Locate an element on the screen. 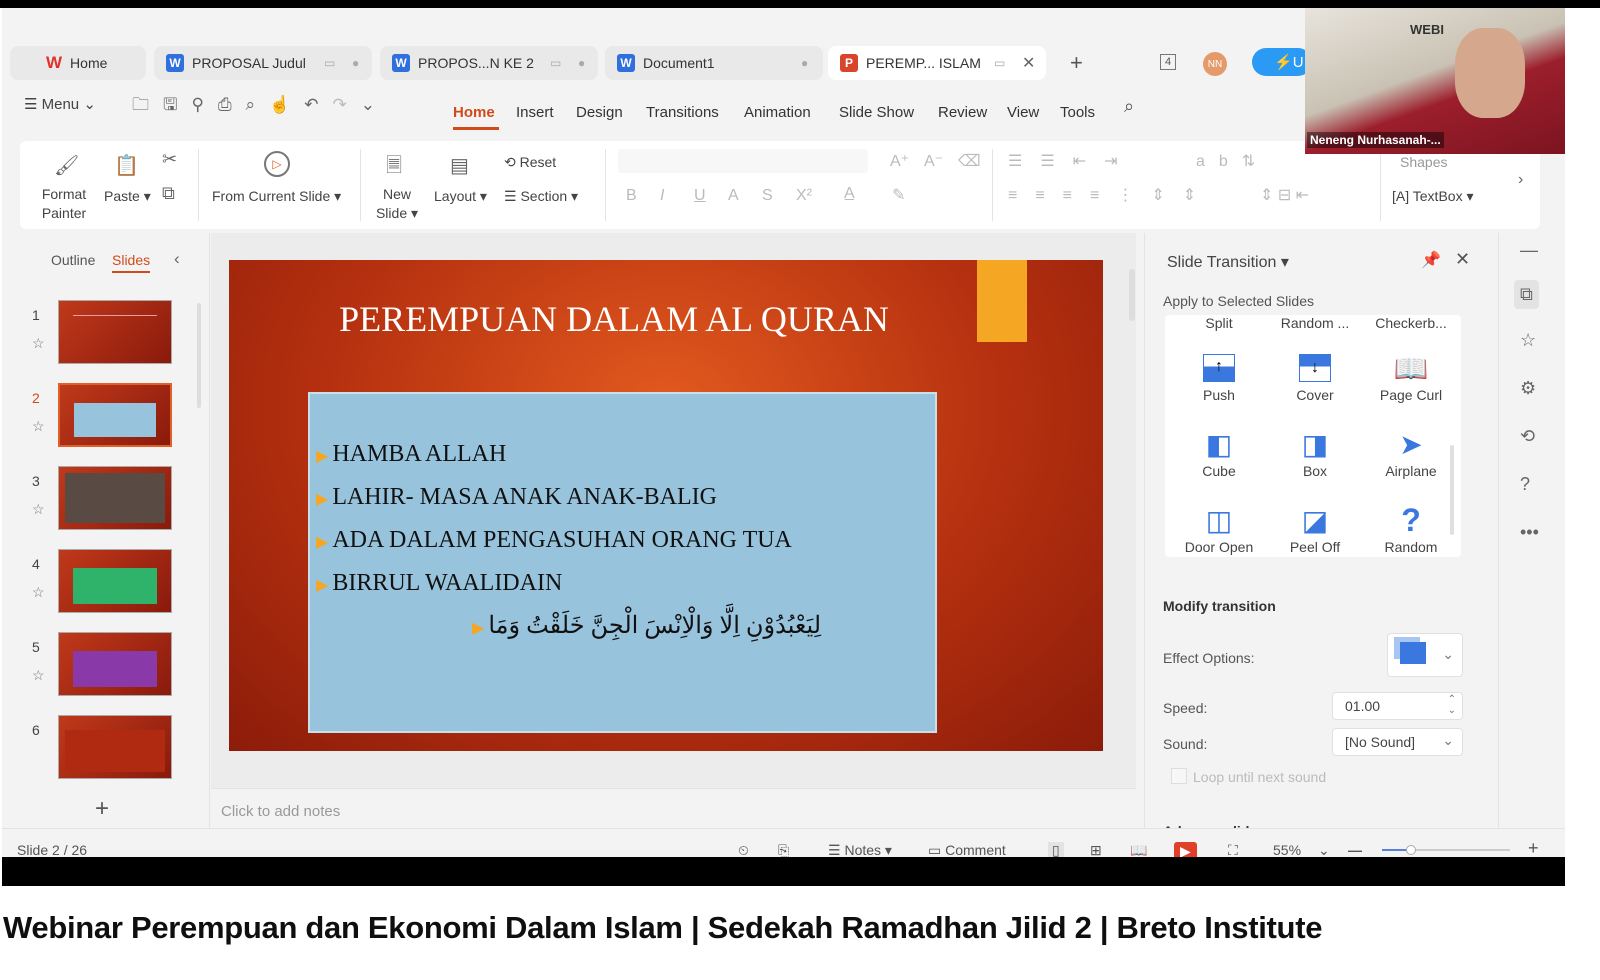 This screenshot has height=980, width=1600. search-icon: ⌕ is located at coordinates (1129, 106).